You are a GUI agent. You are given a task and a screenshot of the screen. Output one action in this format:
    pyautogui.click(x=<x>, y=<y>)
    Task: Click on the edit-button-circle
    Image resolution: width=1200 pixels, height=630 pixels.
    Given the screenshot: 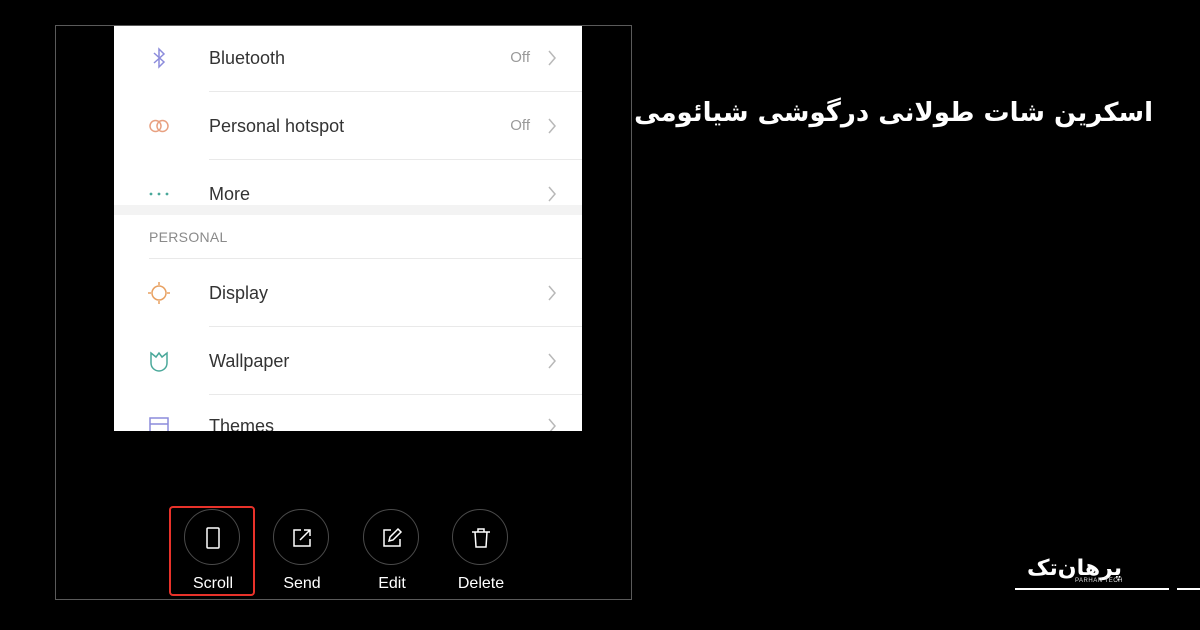 What is the action you would take?
    pyautogui.click(x=391, y=537)
    